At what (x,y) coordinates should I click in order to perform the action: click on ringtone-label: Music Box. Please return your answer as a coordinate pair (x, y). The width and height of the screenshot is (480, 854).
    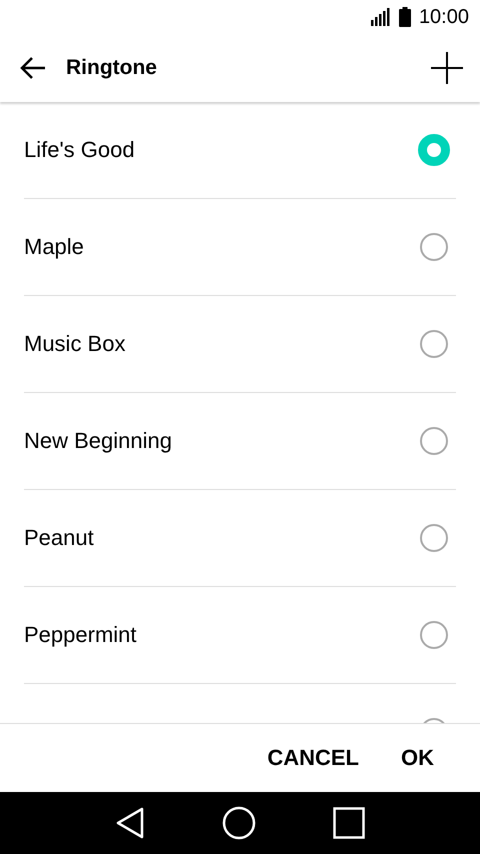
    Looking at the image, I should click on (75, 344).